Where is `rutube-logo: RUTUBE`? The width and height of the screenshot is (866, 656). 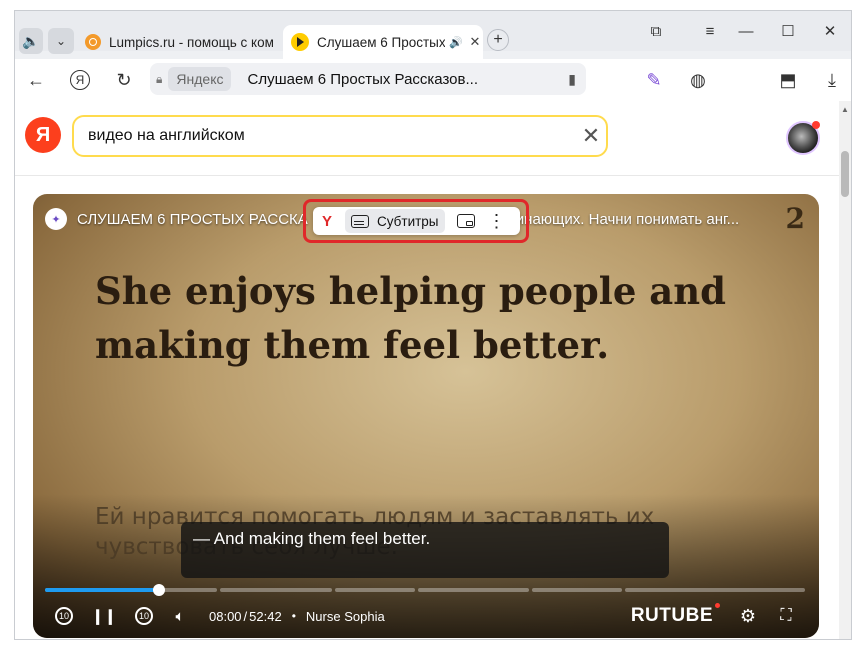 rutube-logo: RUTUBE is located at coordinates (675, 615).